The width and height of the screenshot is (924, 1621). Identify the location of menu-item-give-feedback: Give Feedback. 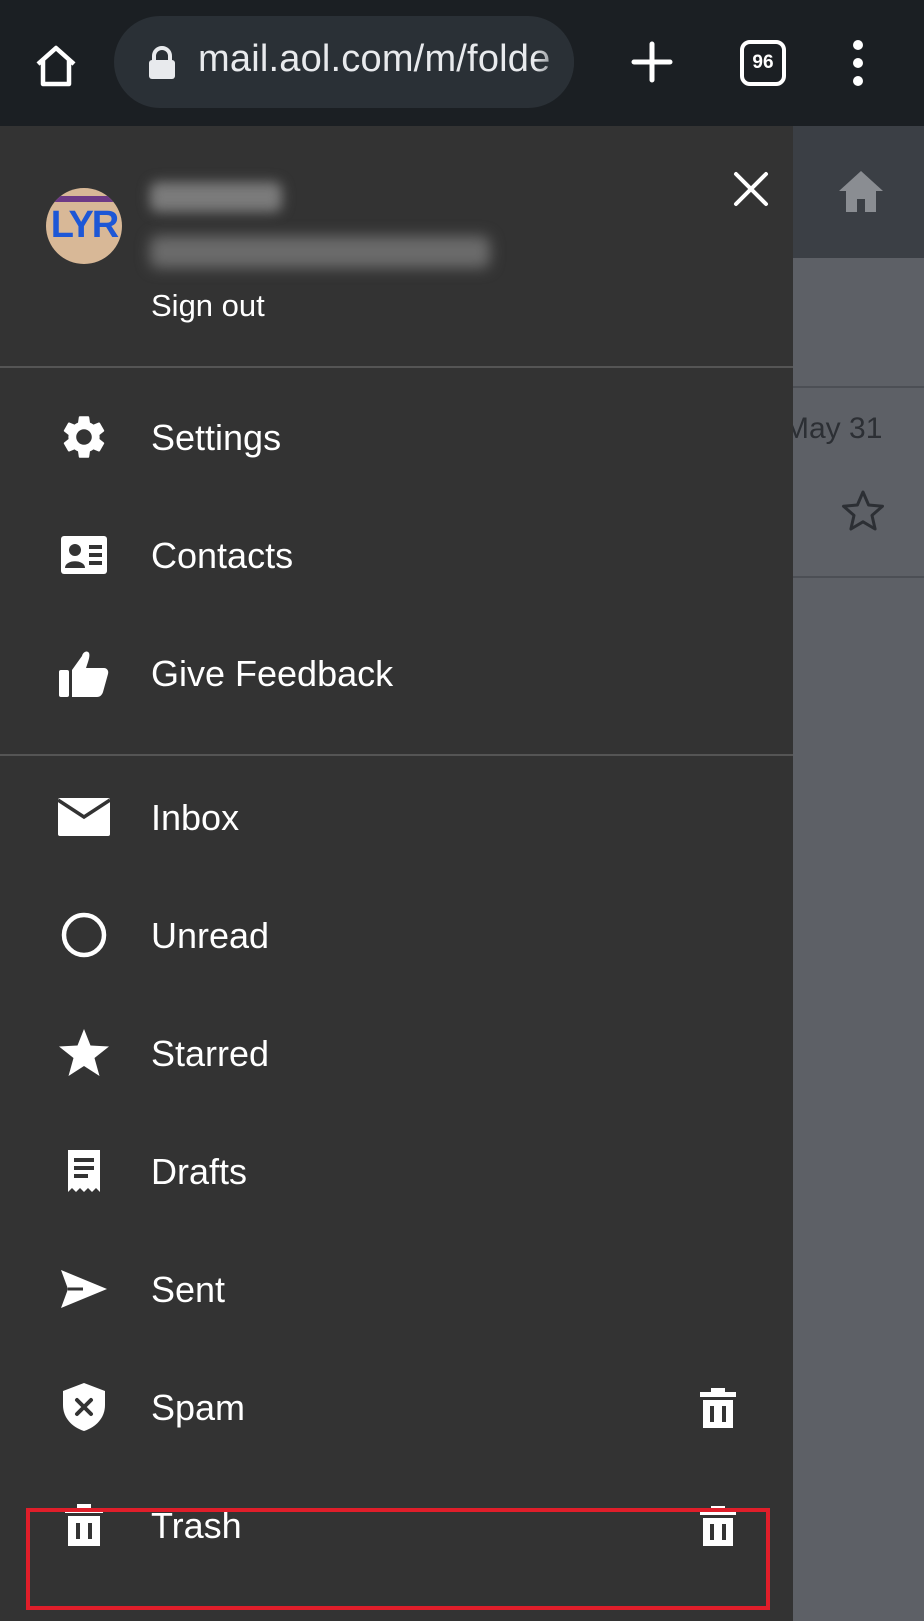
(396, 673).